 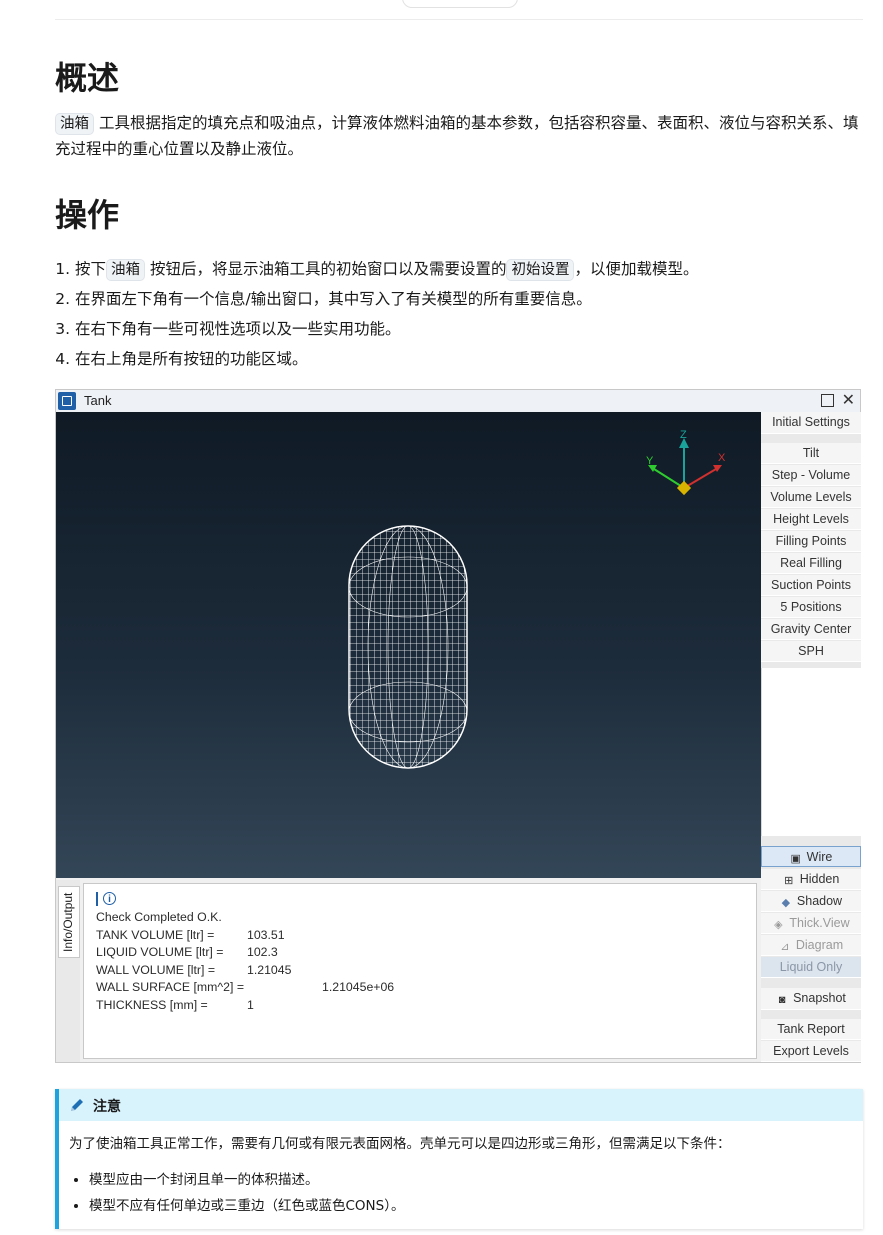 I want to click on initial-settings-tag: 初始设置, so click(x=540, y=270).